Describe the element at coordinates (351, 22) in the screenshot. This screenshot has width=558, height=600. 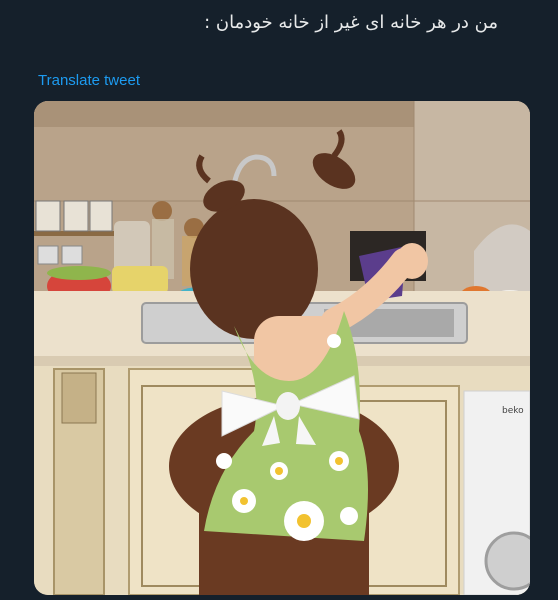
I see `tweet-text: من در هر خانه ای غیر از خانه خودمان :` at that location.